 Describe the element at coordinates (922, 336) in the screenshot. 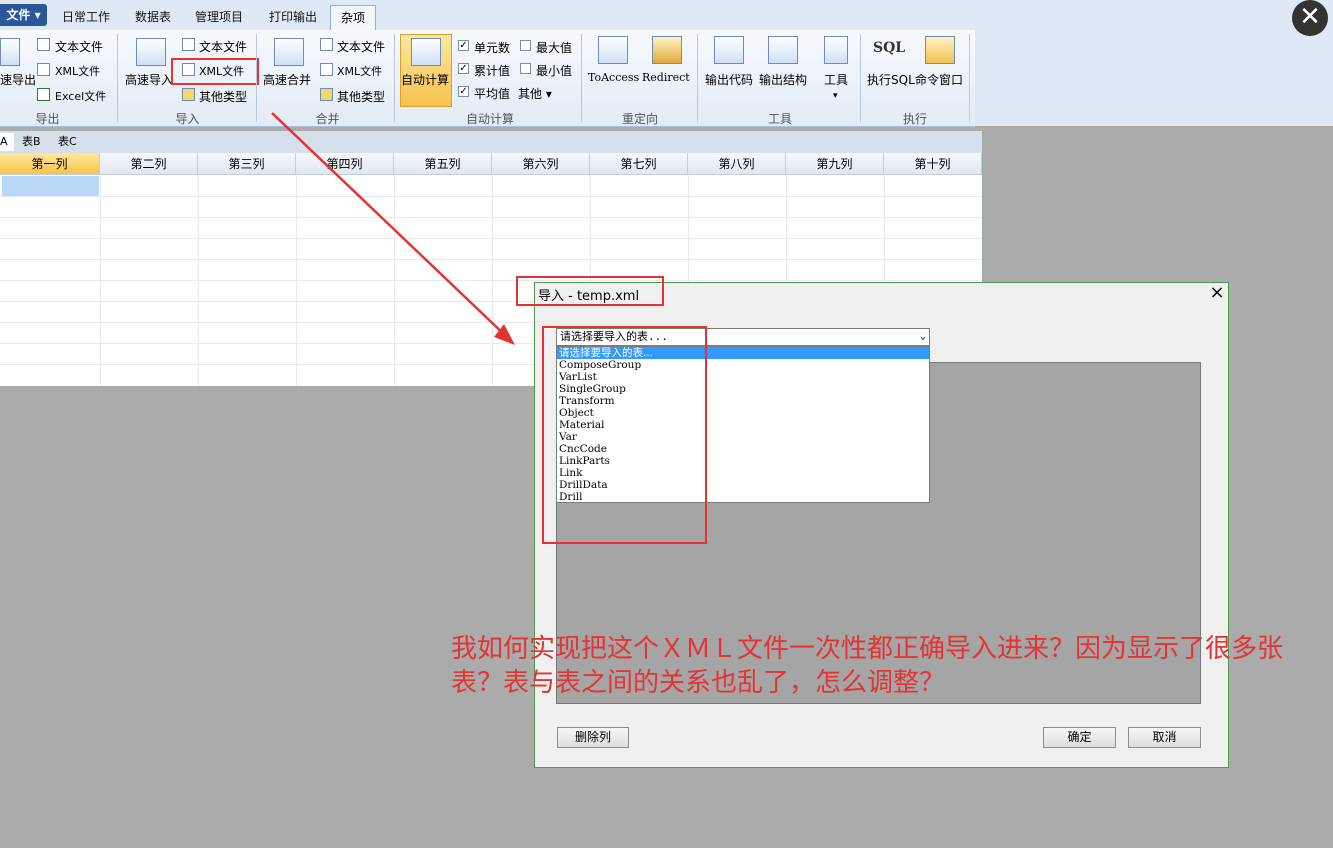

I see `chevron-down-icon: ⌄` at that location.